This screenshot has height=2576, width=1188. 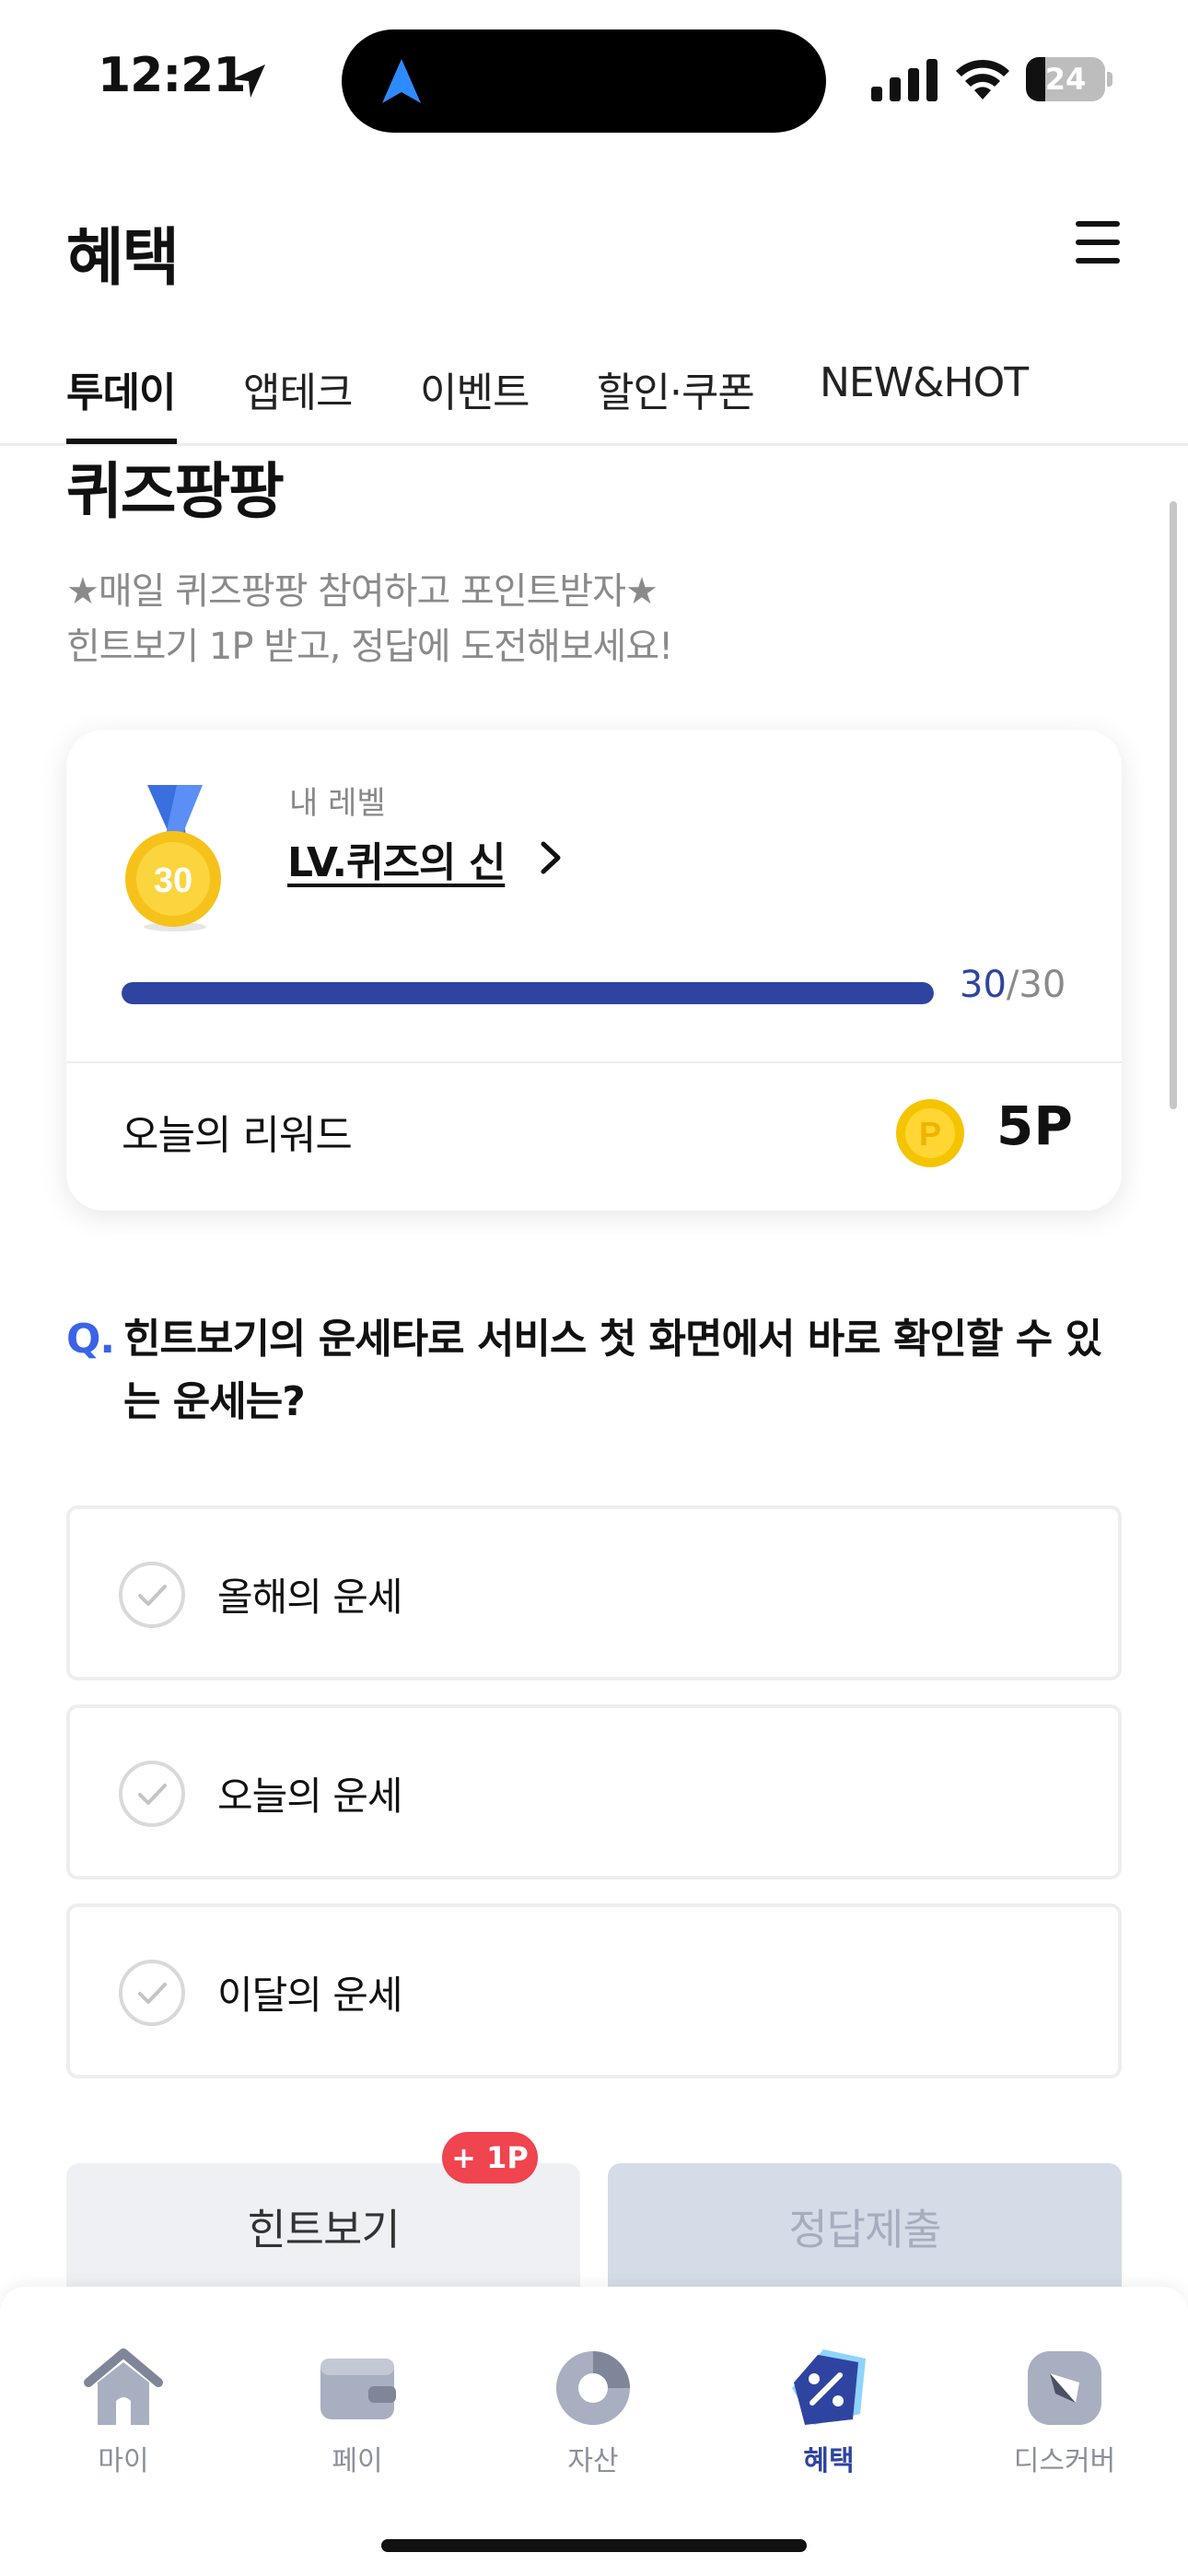 What do you see at coordinates (475, 388) in the screenshot?
I see `tab-event: 이벤트` at bounding box center [475, 388].